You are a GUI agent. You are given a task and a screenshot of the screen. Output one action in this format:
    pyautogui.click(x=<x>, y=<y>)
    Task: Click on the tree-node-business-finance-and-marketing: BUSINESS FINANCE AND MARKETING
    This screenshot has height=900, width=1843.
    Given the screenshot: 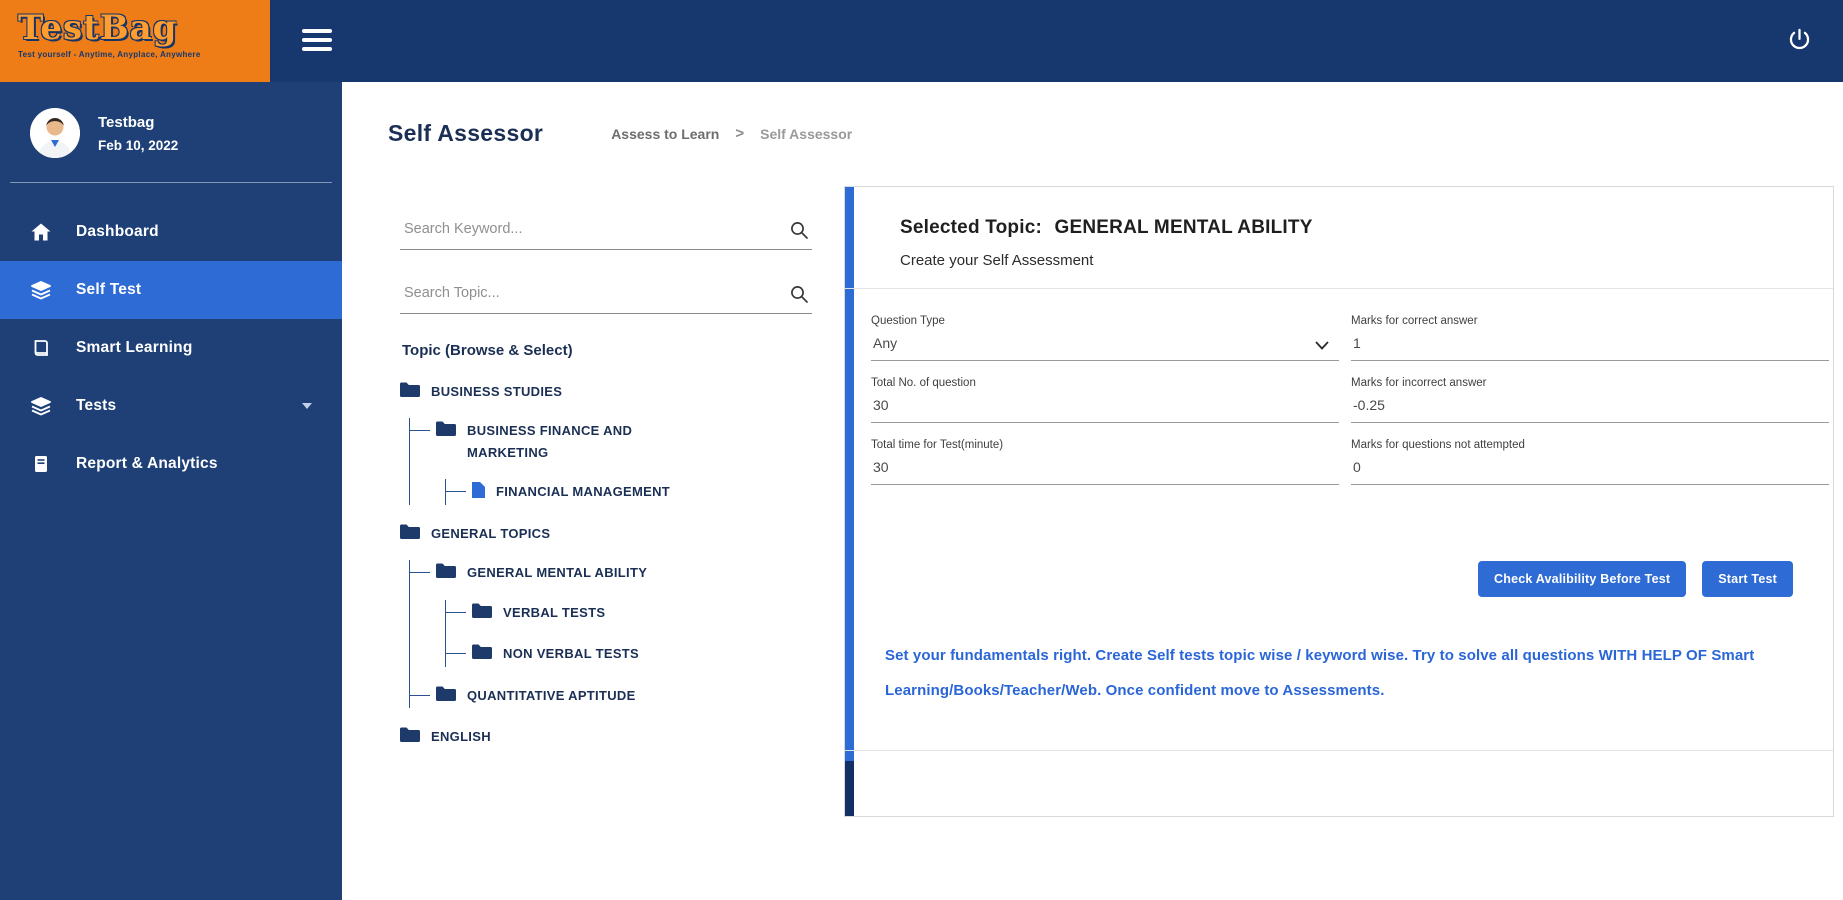 What is the action you would take?
    pyautogui.click(x=611, y=441)
    